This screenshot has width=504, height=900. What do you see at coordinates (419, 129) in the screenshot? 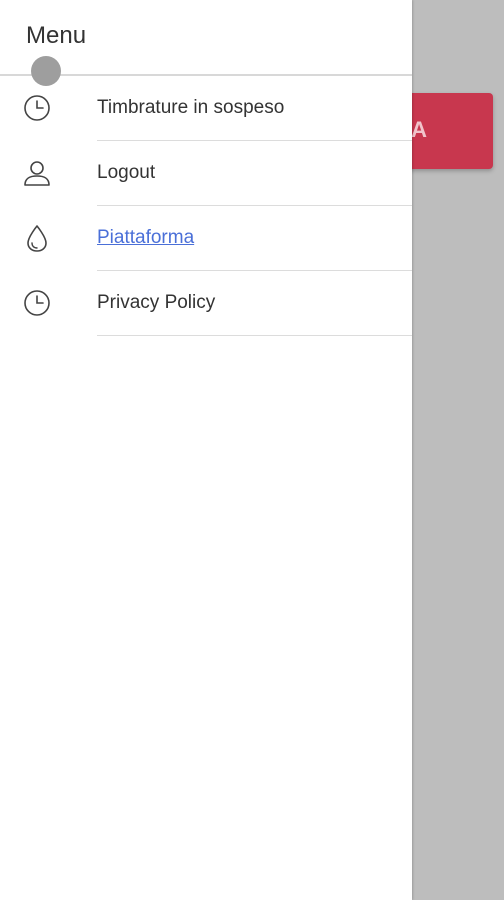
I see `background-action-button-label: A` at bounding box center [419, 129].